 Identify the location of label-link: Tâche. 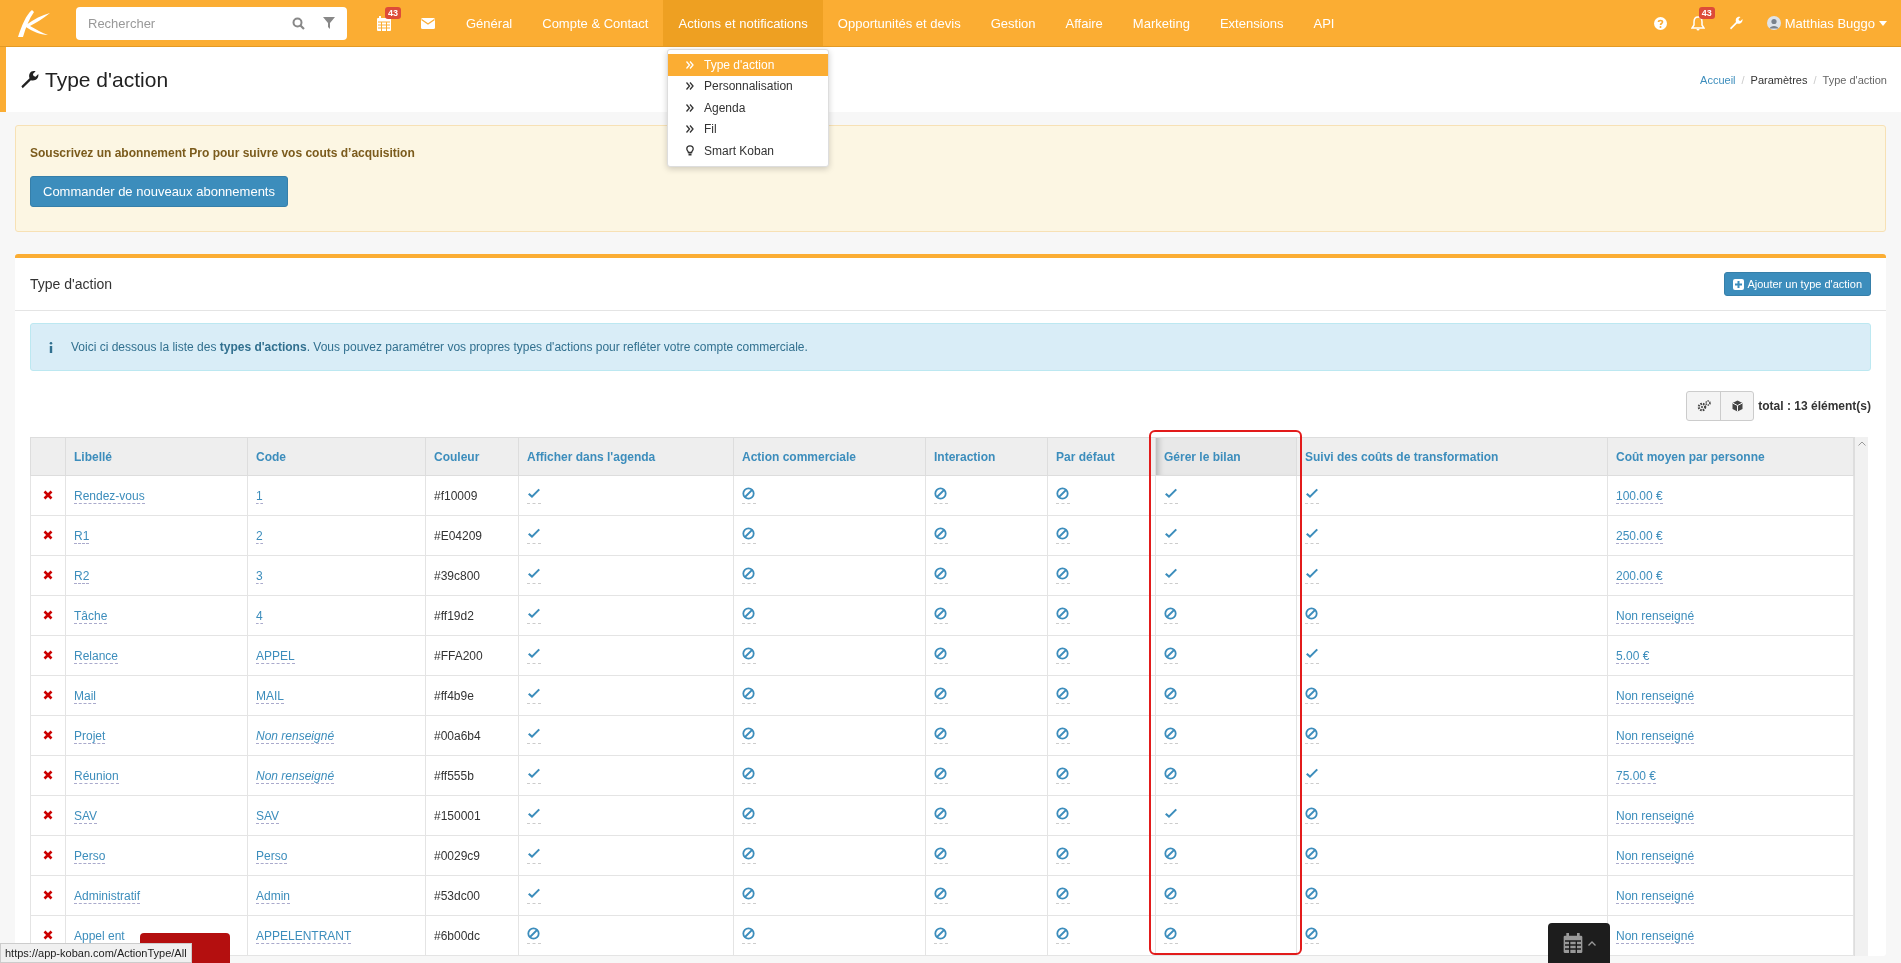
(91, 616).